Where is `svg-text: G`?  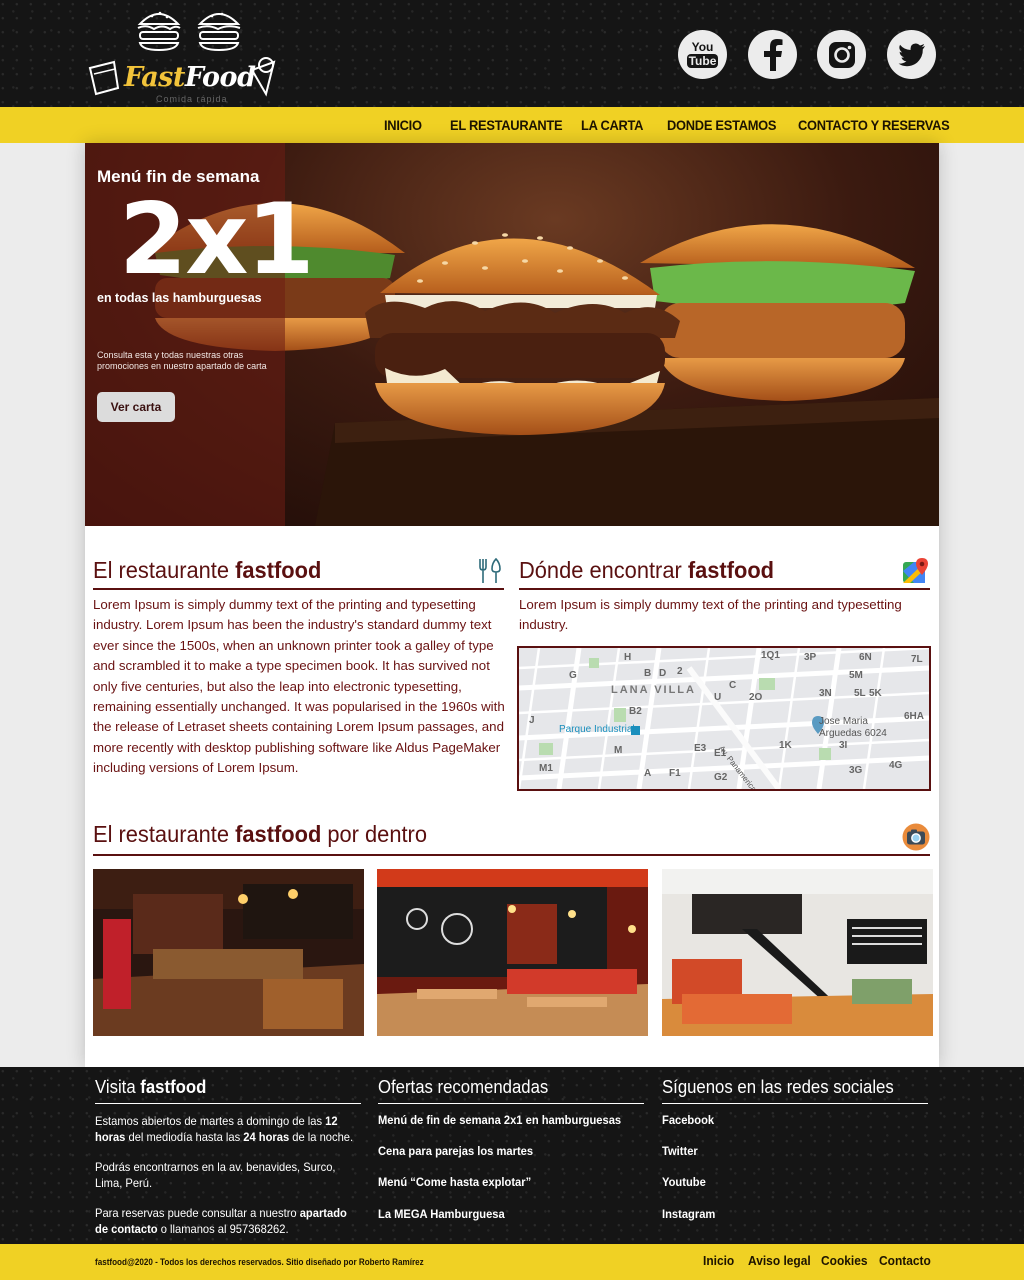
svg-text: G is located at coordinates (573, 675).